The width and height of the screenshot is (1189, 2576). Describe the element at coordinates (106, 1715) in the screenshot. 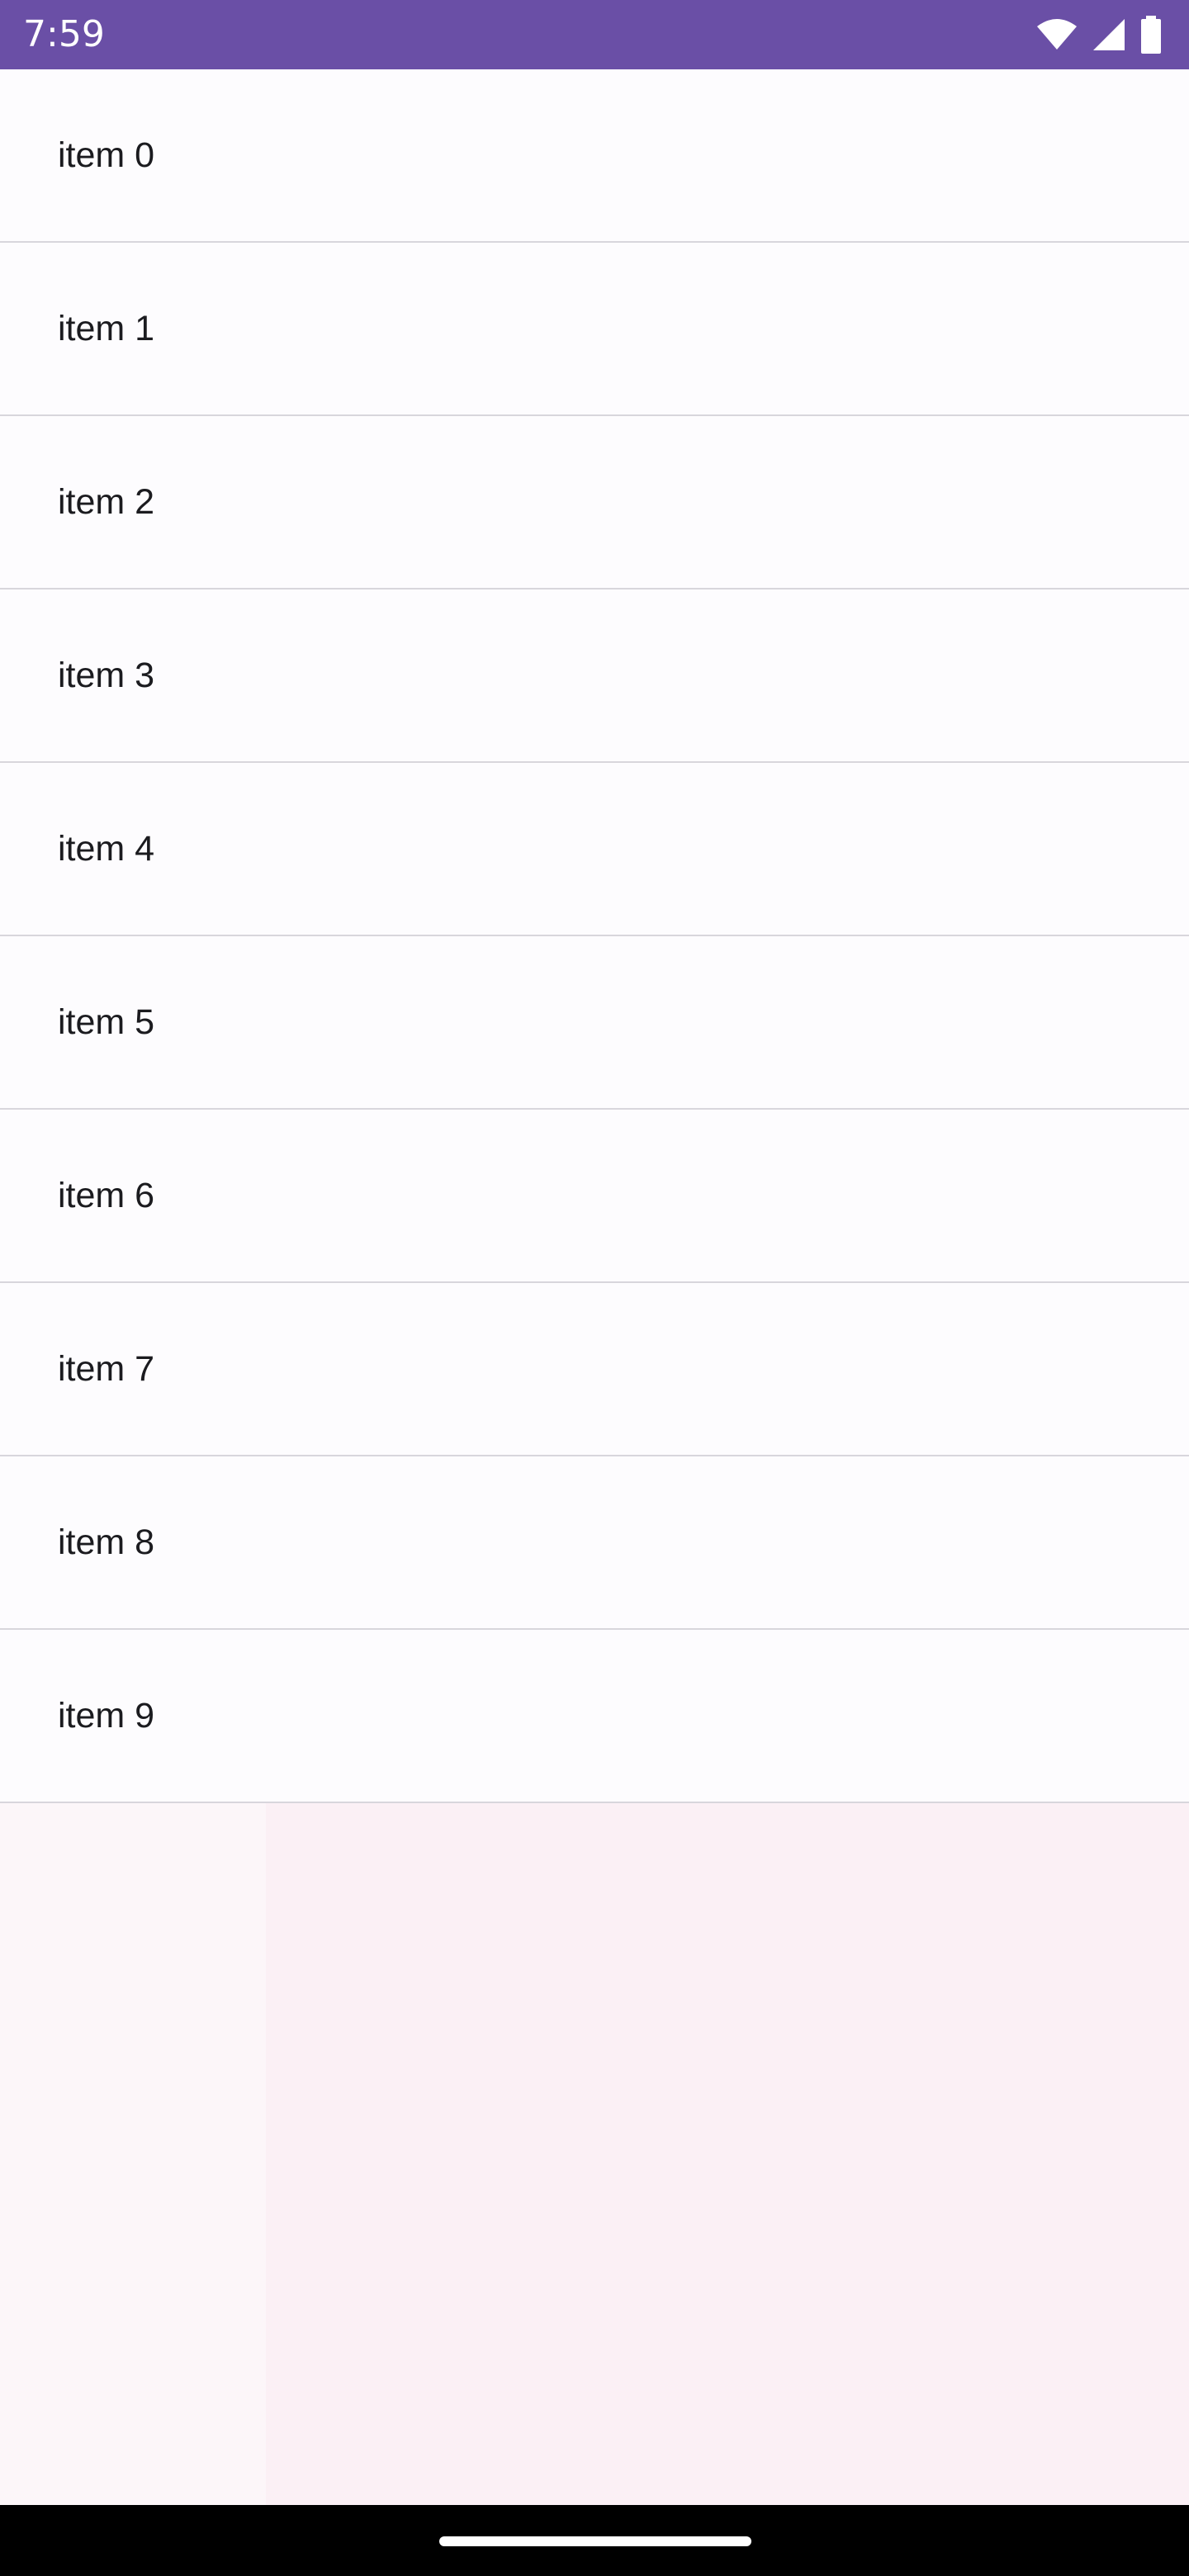

I see `list-item-label: item 9` at that location.